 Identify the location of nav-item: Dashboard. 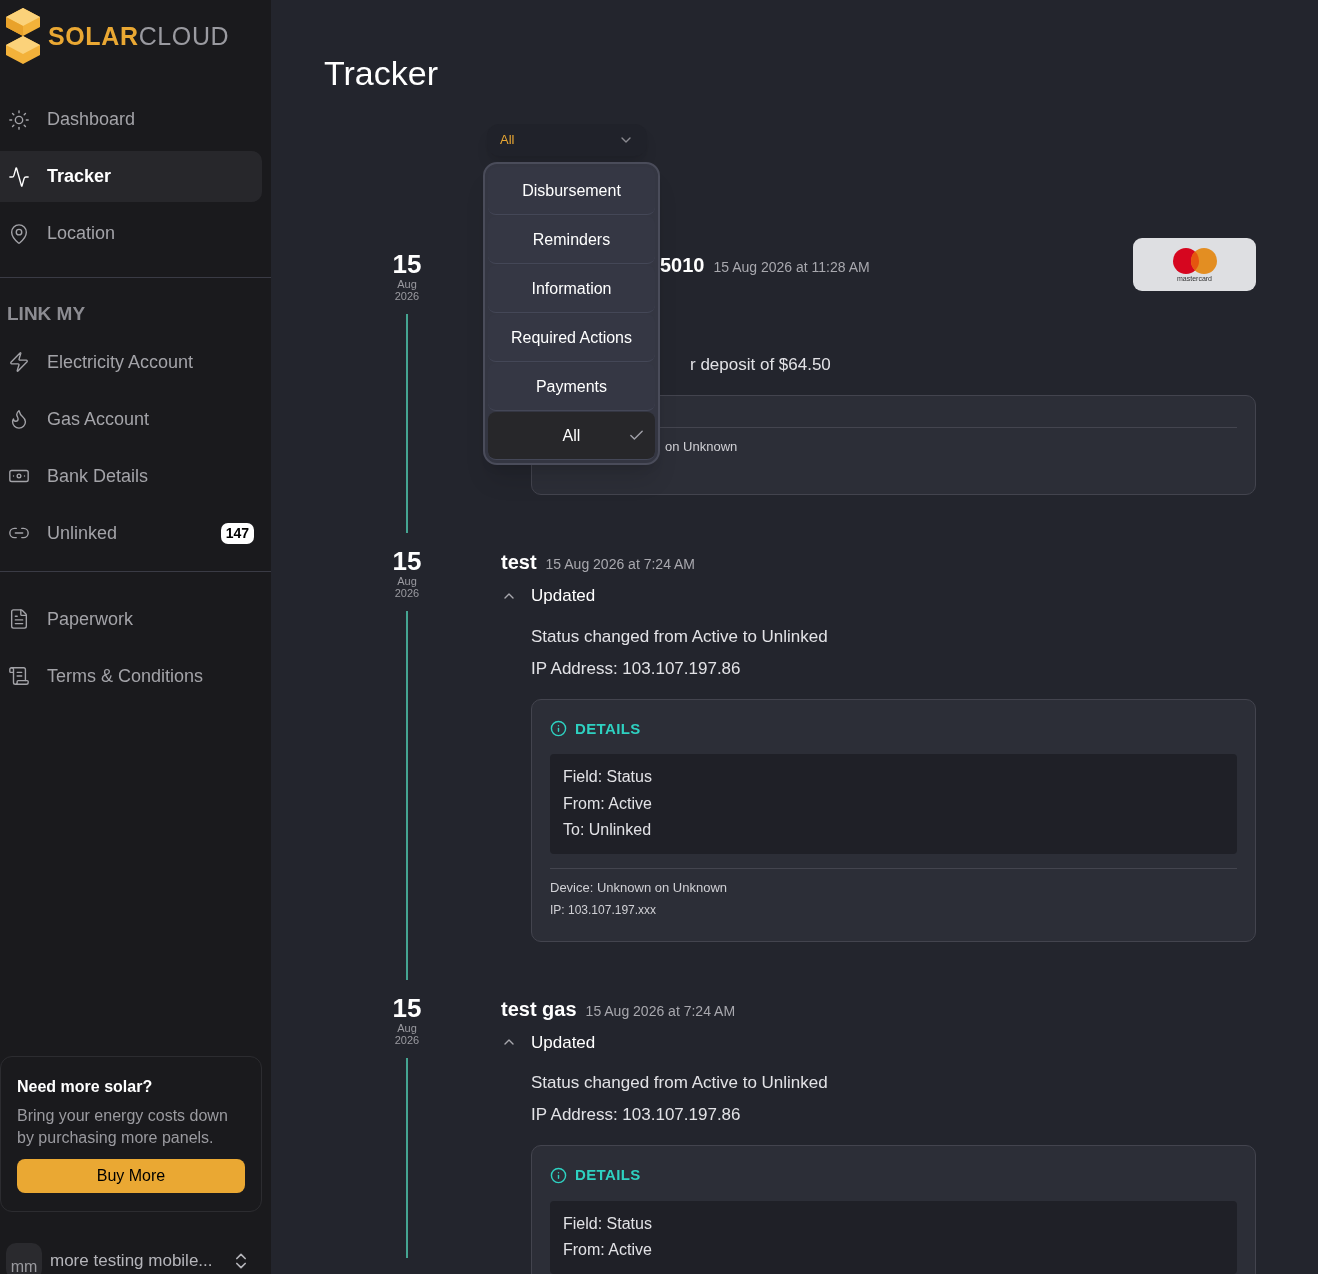
(131, 119).